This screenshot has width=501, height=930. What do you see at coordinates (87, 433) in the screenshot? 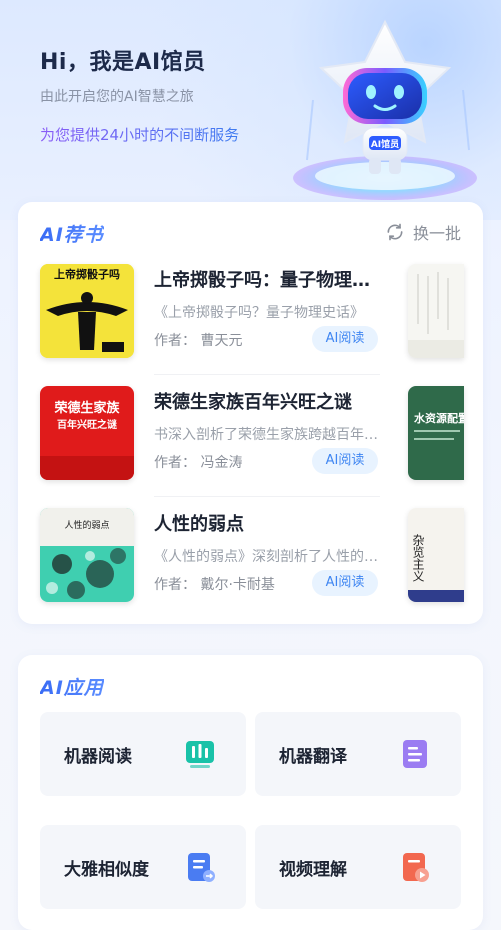
I see `book-cover: 荣德生家族 百年兴旺之谜` at bounding box center [87, 433].